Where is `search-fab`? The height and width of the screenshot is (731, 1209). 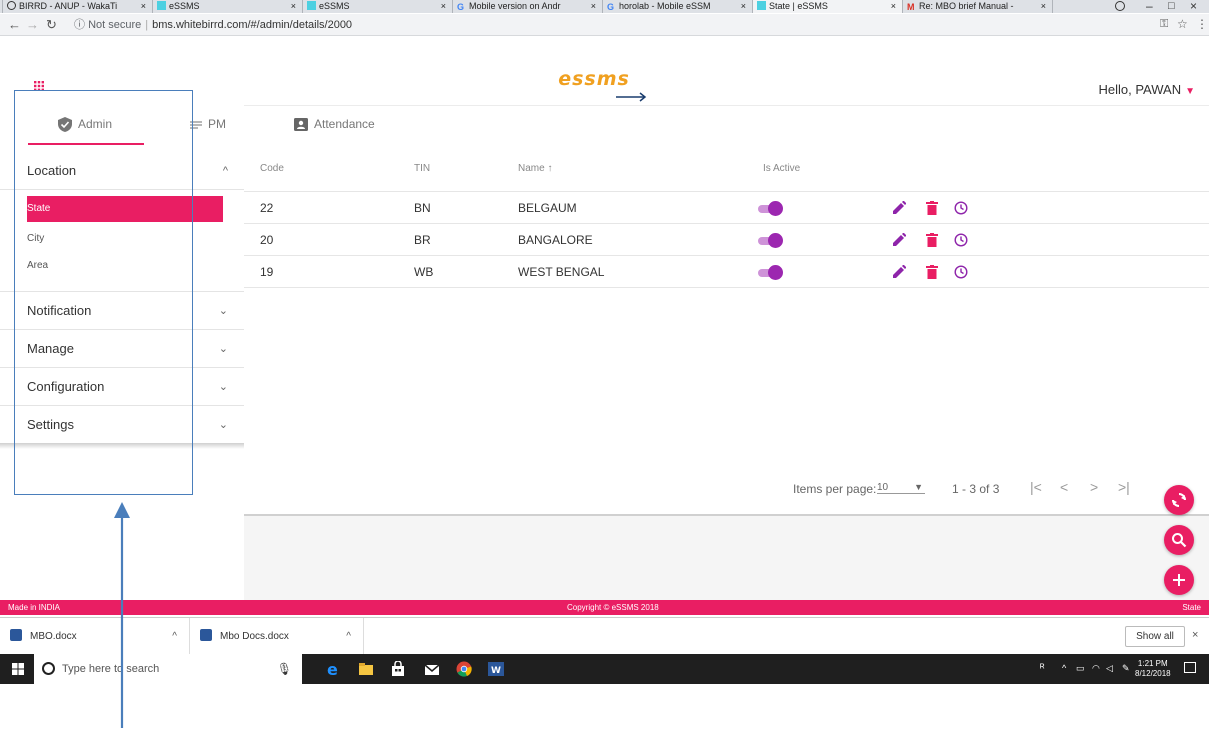
search-fab is located at coordinates (1179, 540).